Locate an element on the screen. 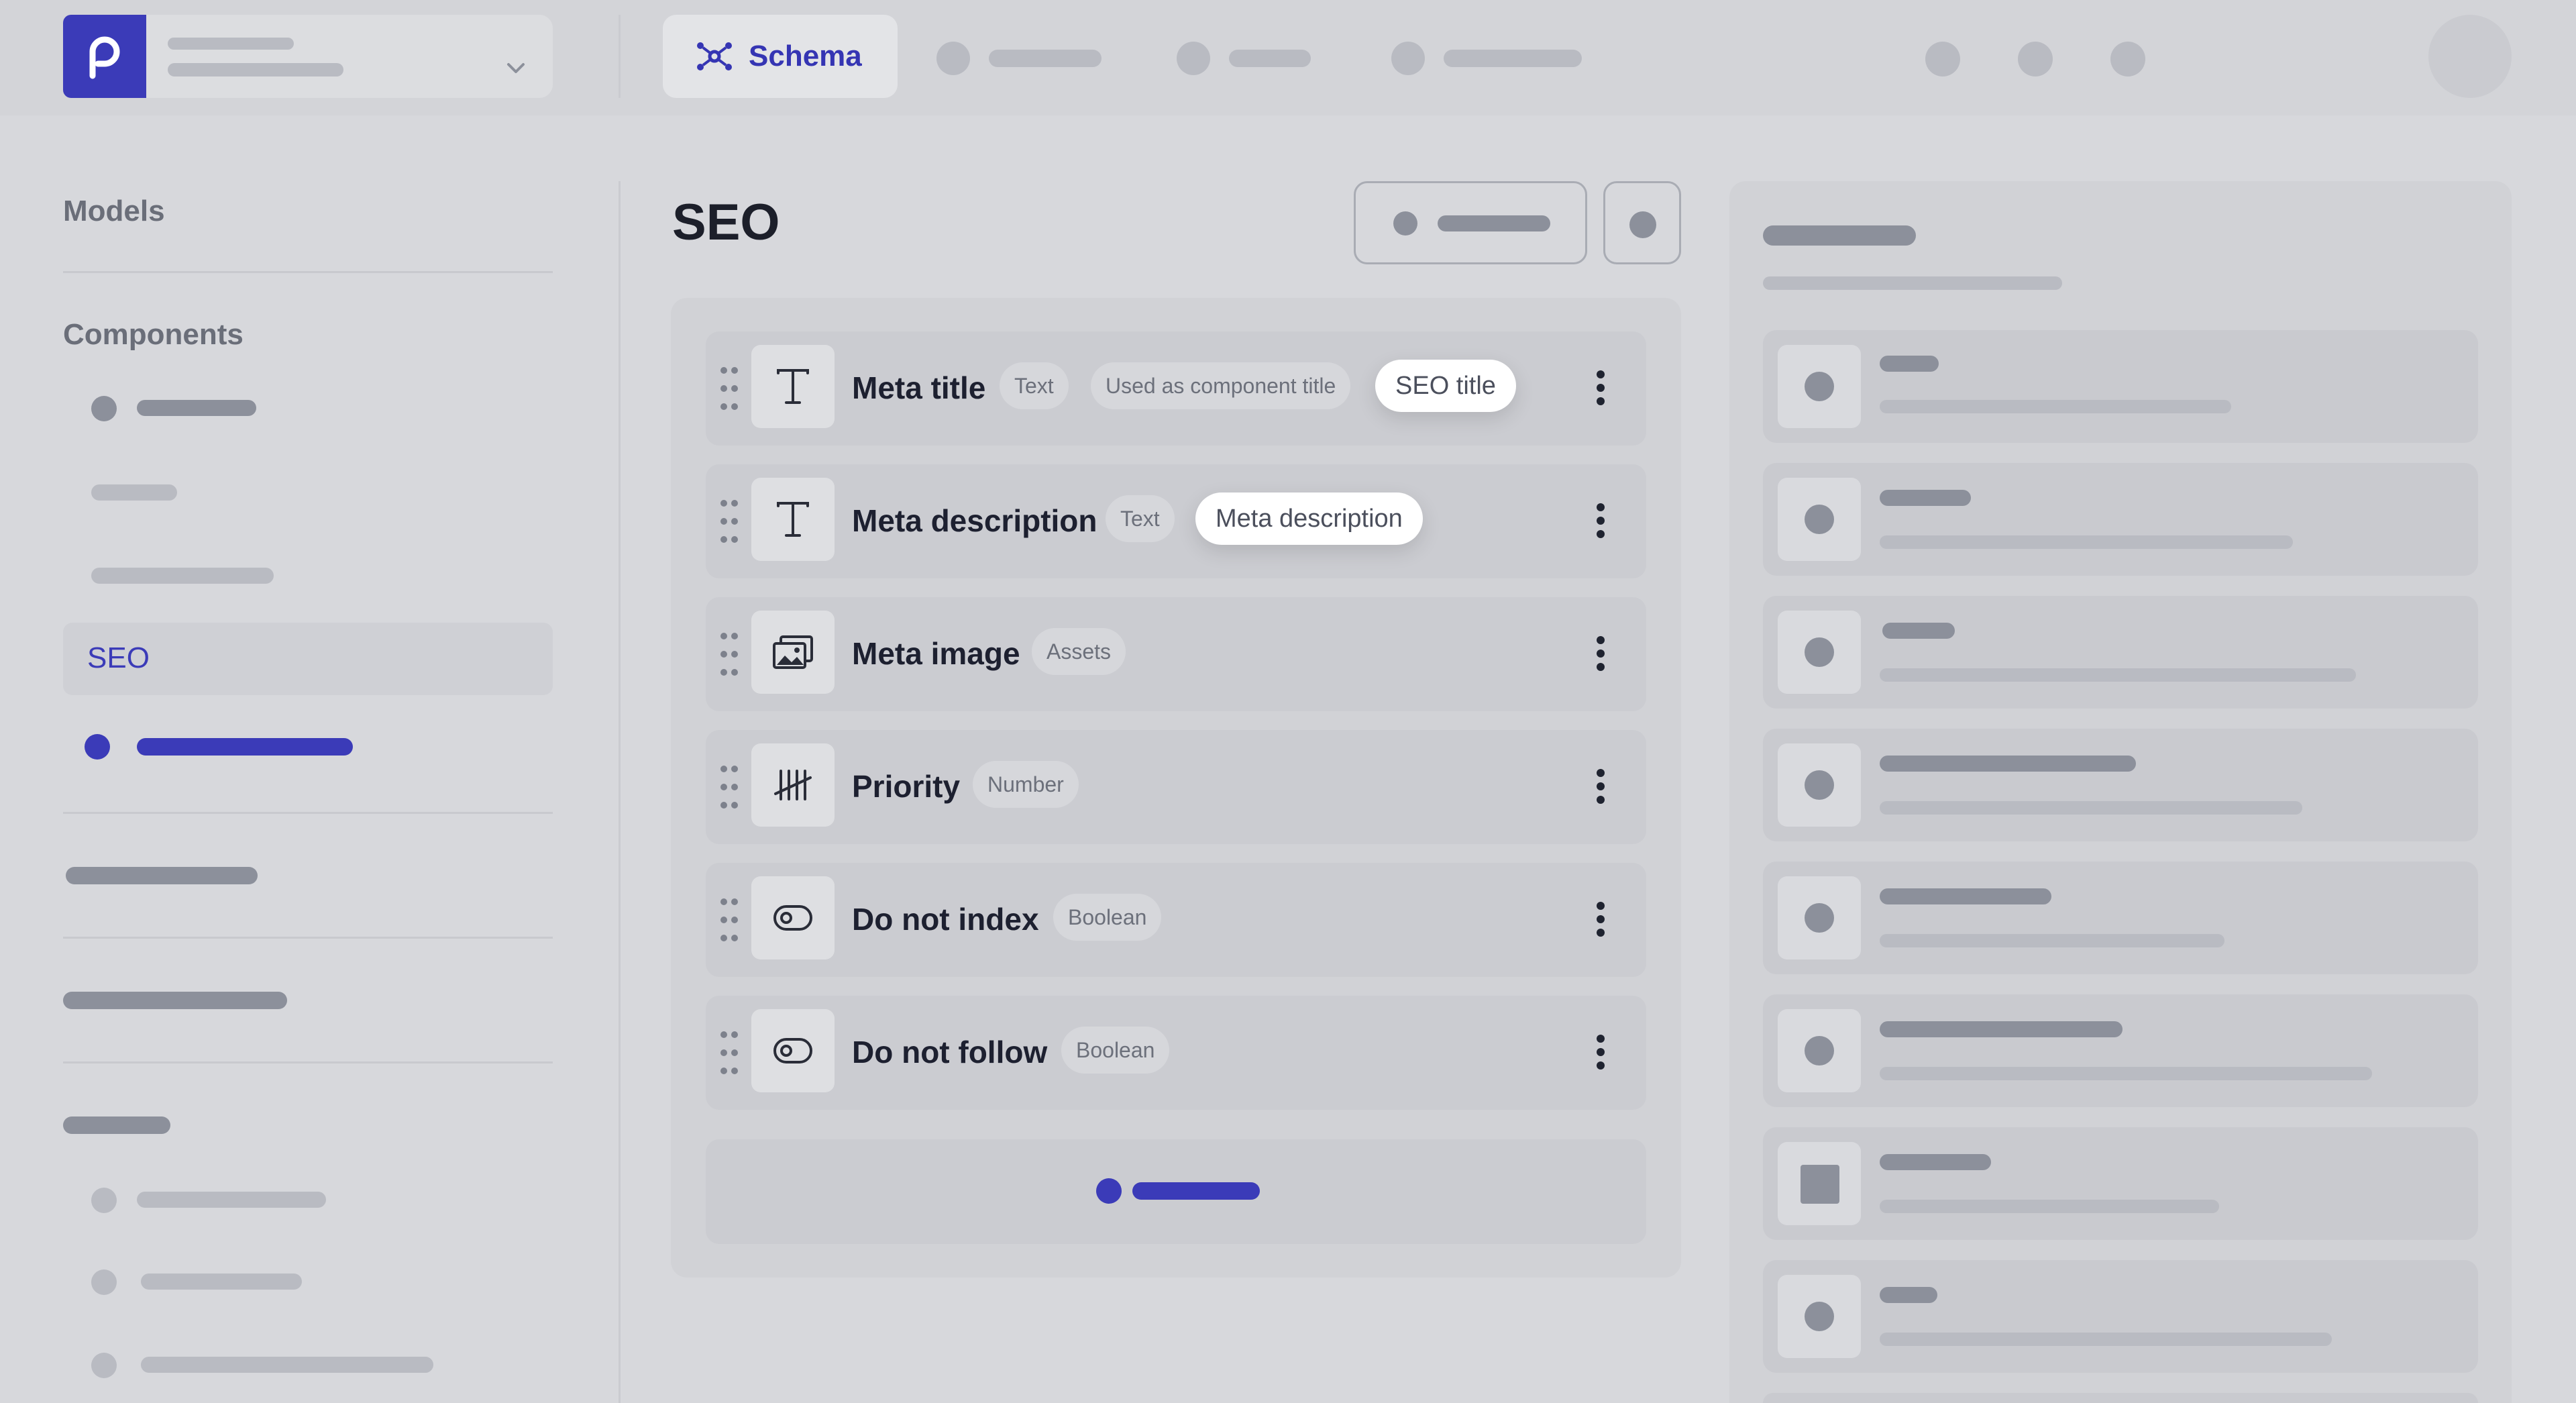 This screenshot has width=2576, height=1403. avatar is located at coordinates (2470, 57).